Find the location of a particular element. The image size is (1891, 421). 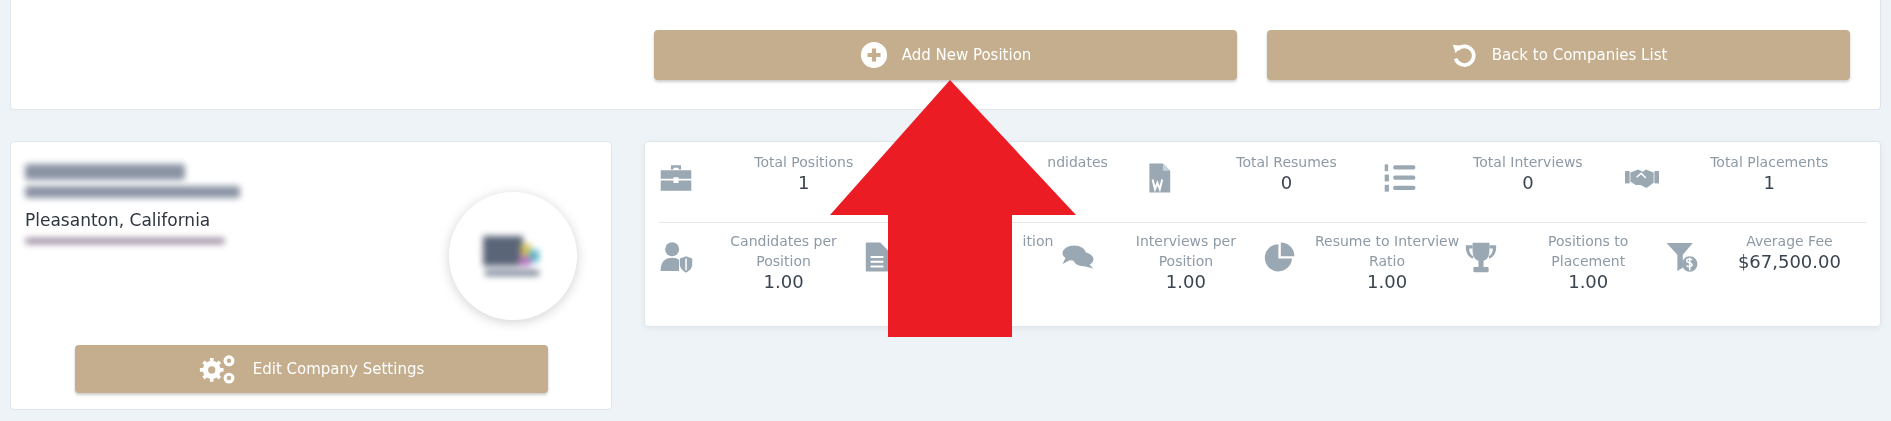

stat-label: Total Positions is located at coordinates (804, 162).